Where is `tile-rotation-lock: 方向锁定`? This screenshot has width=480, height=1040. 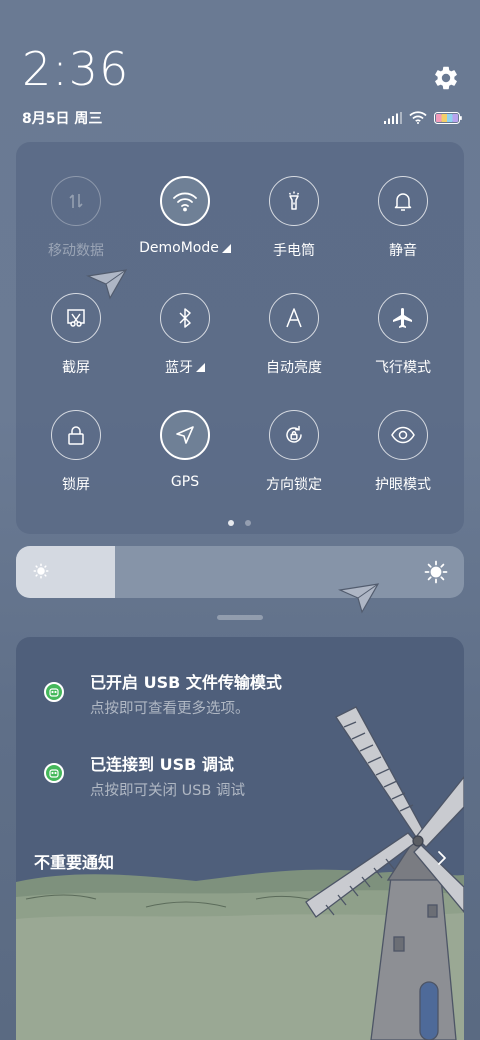
tile-rotation-lock: 方向锁定 is located at coordinates (294, 452).